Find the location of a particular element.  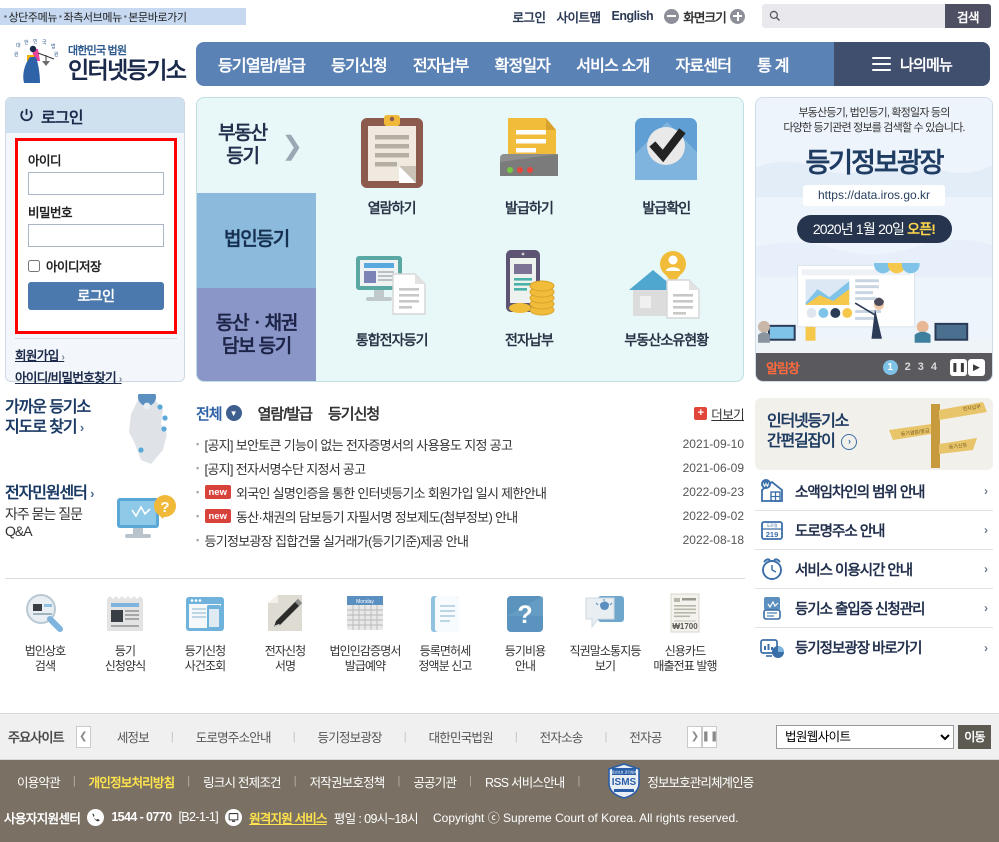

banner-url: https://data.iros.go.kr is located at coordinates (874, 195).